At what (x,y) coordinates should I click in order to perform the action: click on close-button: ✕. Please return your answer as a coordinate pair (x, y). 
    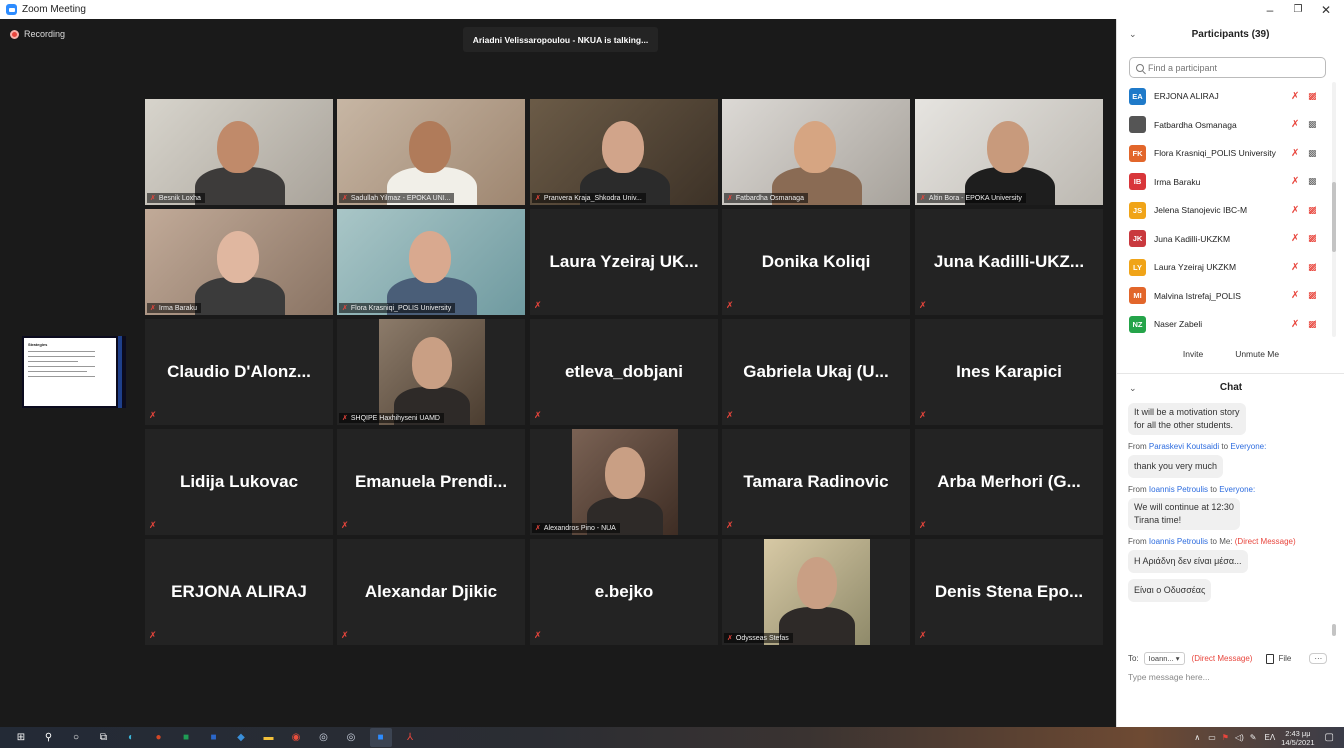
    Looking at the image, I should click on (1326, 9).